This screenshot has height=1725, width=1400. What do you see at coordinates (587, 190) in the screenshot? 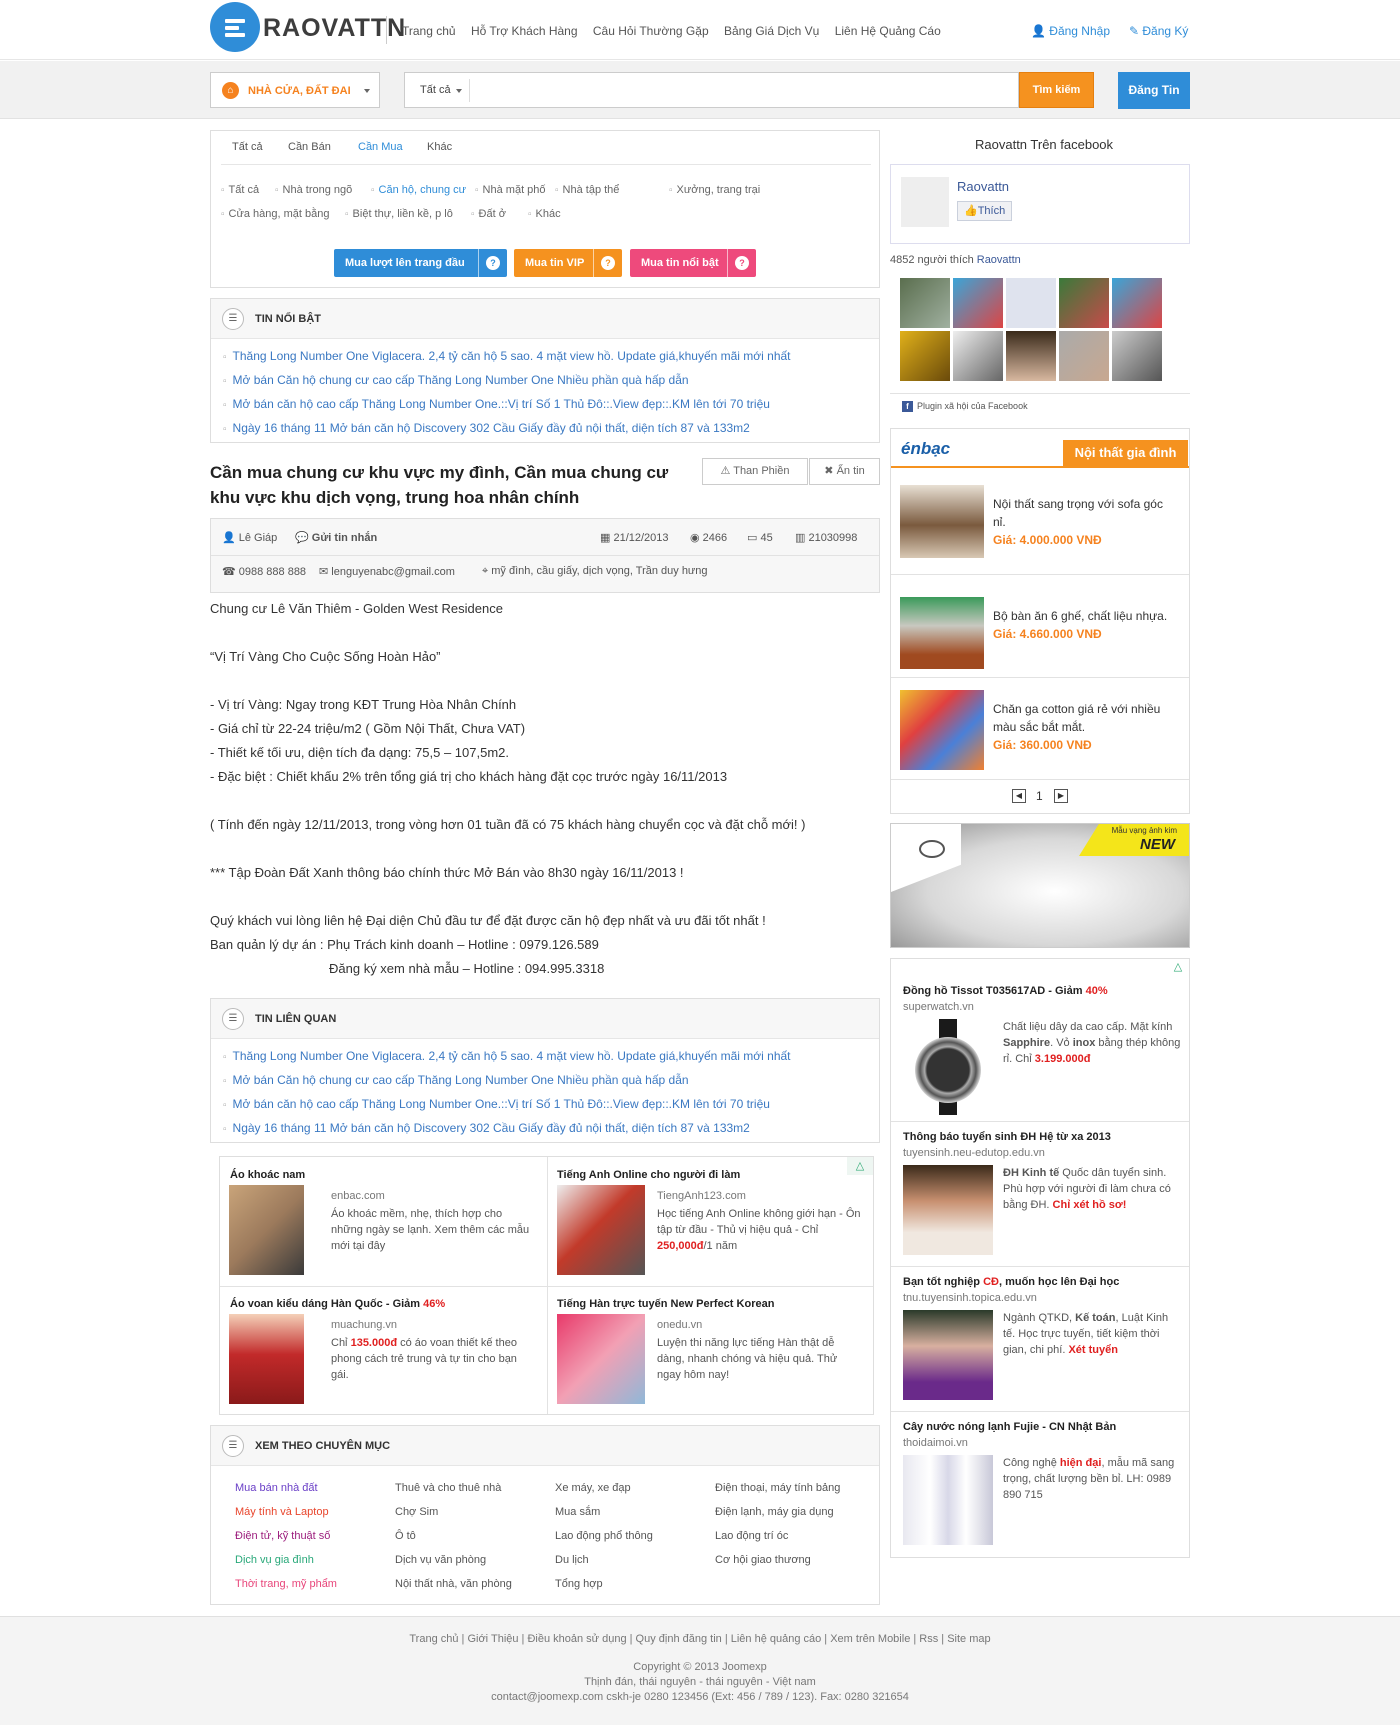
I see `chip-collective: Nhà tập thể` at bounding box center [587, 190].